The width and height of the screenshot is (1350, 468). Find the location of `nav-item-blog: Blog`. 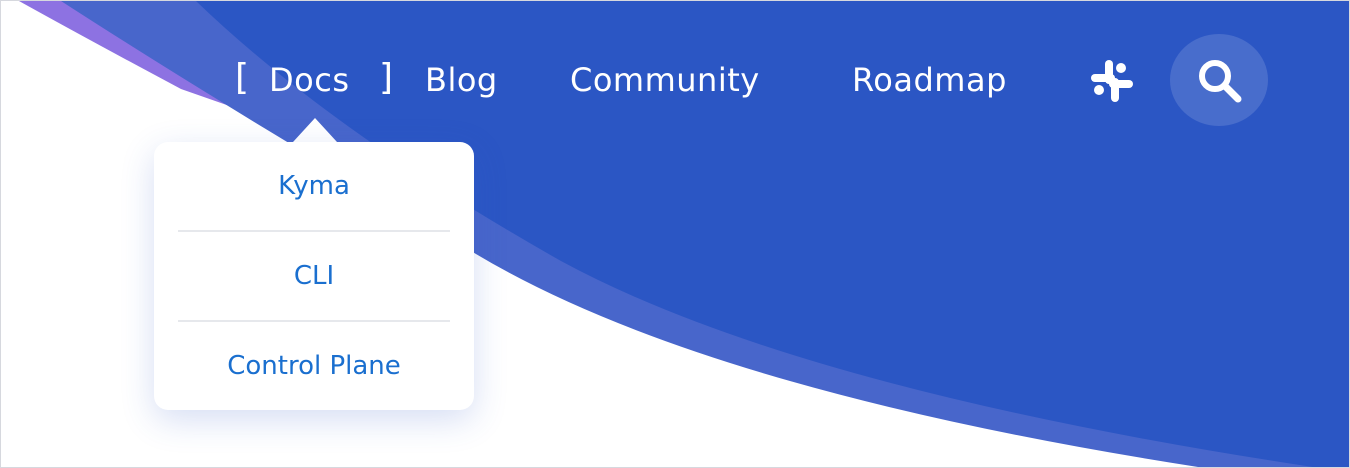

nav-item-blog: Blog is located at coordinates (461, 80).